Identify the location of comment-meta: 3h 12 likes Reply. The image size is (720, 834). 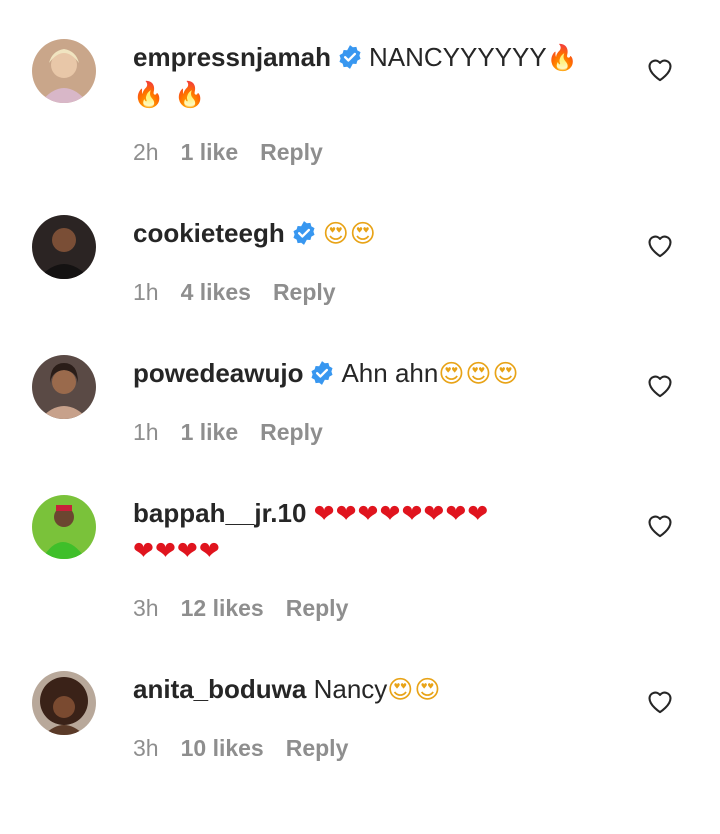
(251, 608).